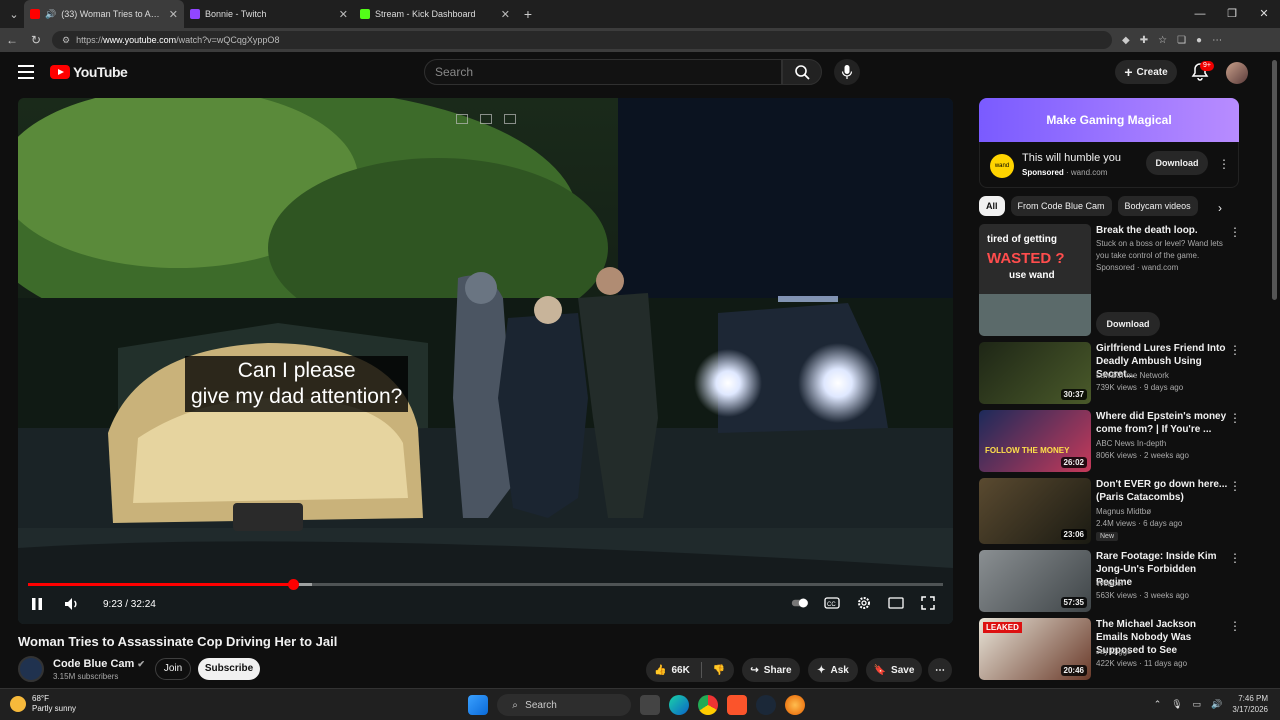  Describe the element at coordinates (36, 40) in the screenshot. I see `reload-icon: ↻` at that location.